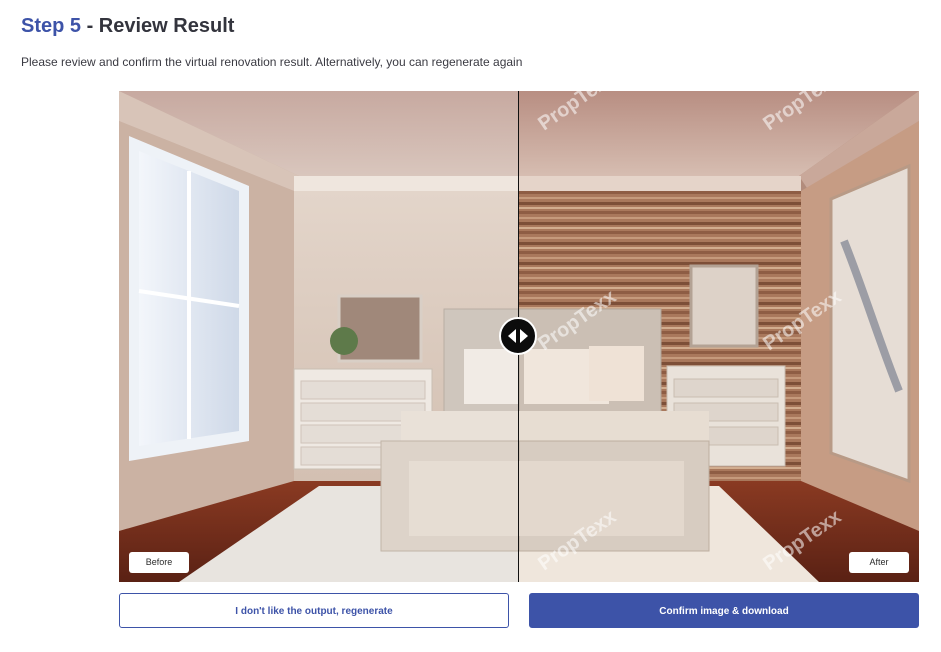 The image size is (941, 652). I want to click on step-number: Step 5, so click(51, 26).